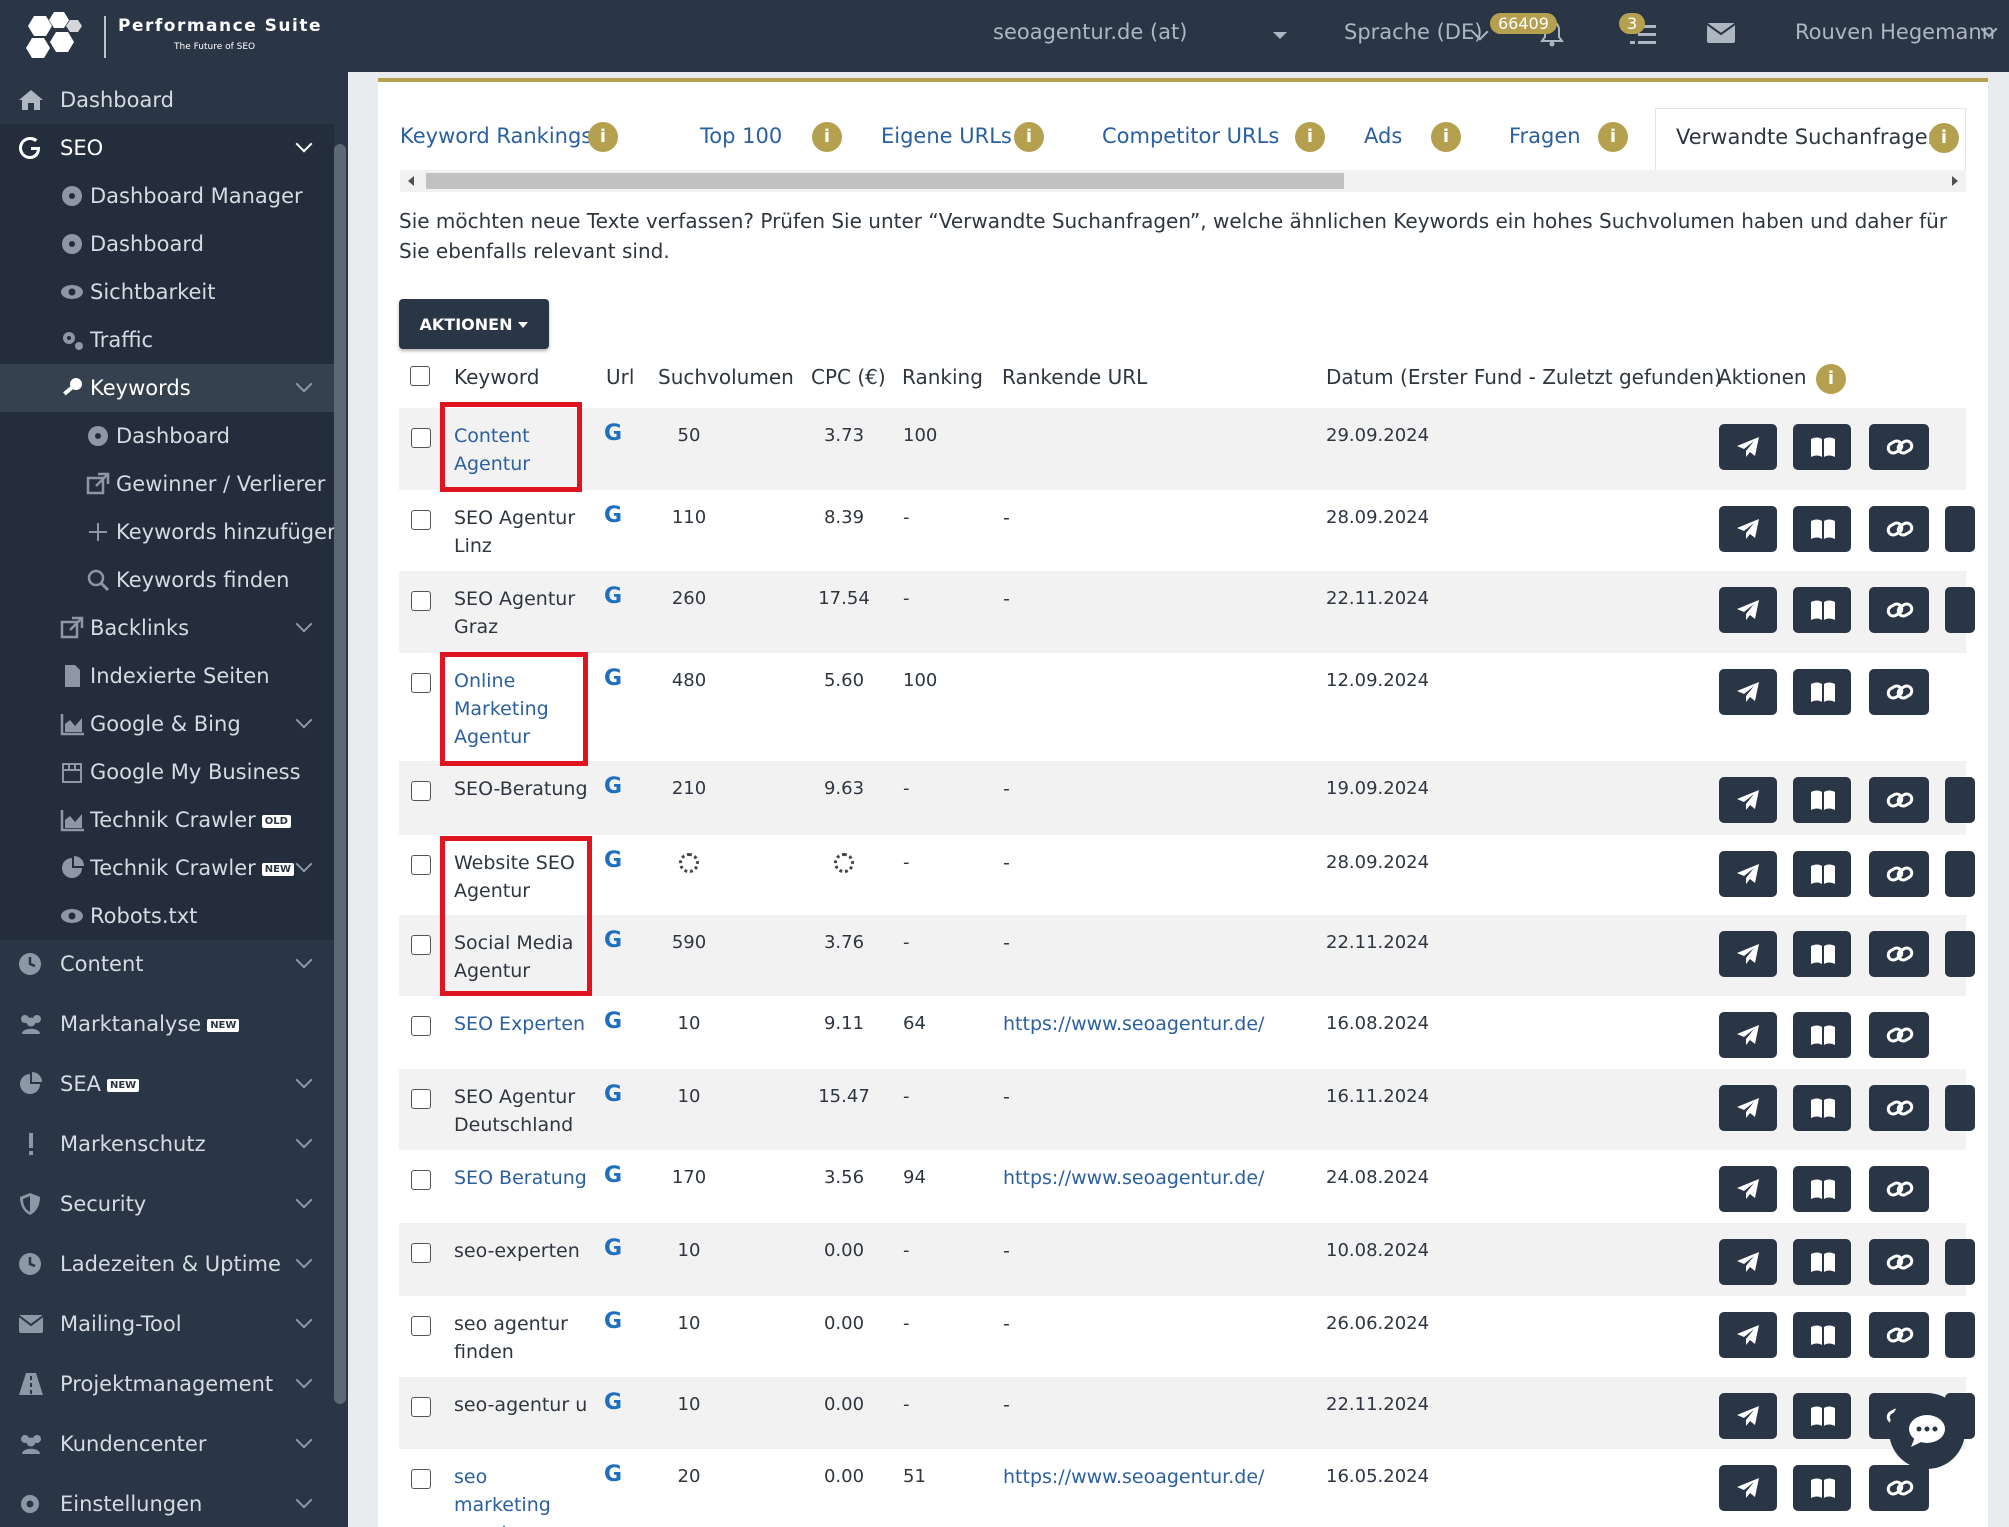 The width and height of the screenshot is (2009, 1527). Describe the element at coordinates (167, 820) in the screenshot. I see `sidebar-item-technik-crawler-old: Technik Crawler OLD` at that location.